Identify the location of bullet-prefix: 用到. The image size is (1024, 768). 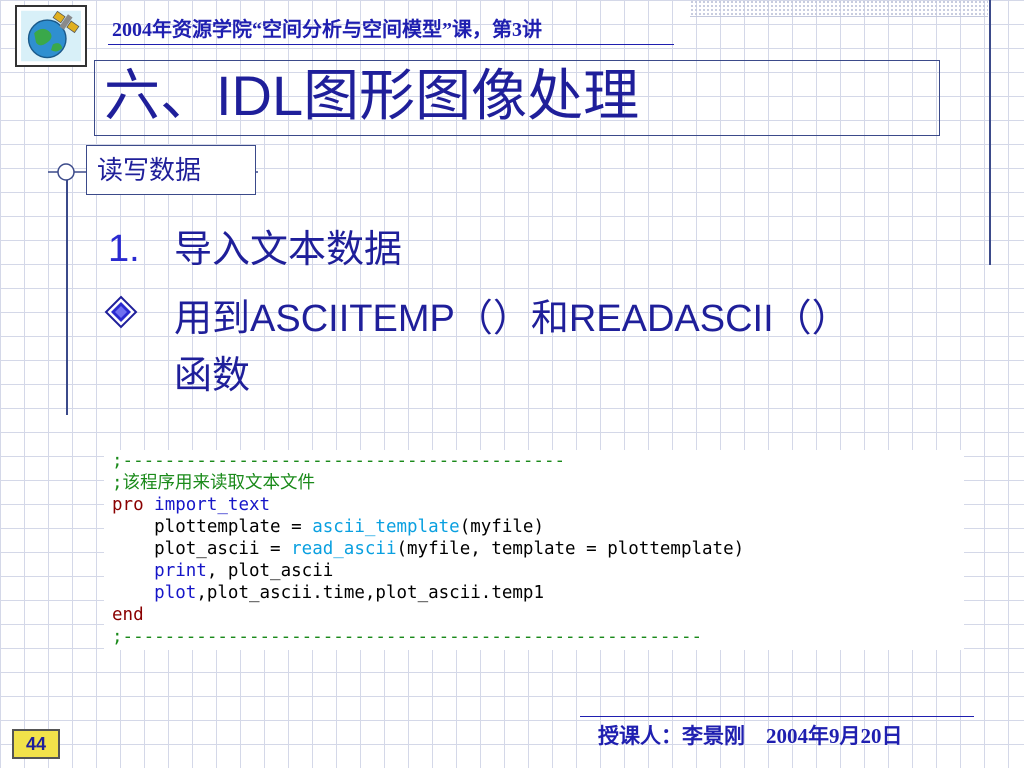
(212, 318).